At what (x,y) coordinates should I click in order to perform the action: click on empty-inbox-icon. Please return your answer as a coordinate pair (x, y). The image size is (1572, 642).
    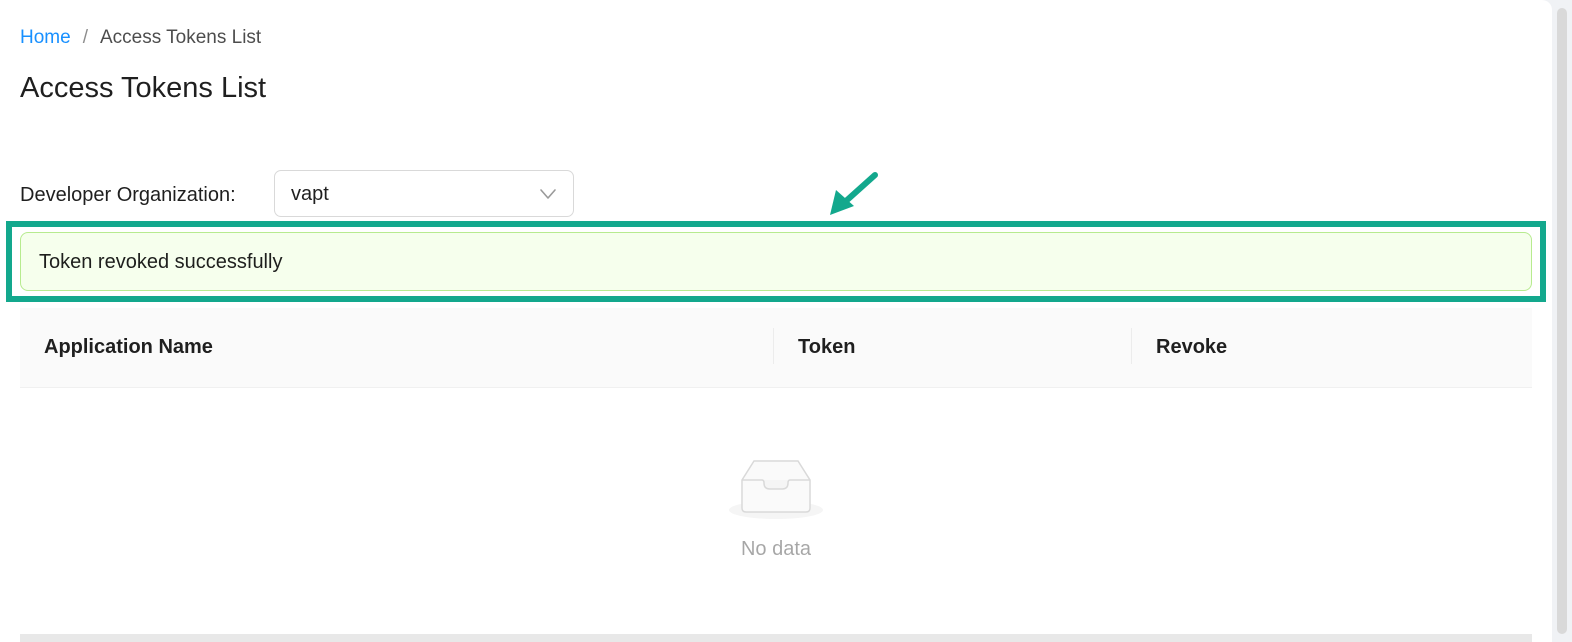
    Looking at the image, I should click on (776, 489).